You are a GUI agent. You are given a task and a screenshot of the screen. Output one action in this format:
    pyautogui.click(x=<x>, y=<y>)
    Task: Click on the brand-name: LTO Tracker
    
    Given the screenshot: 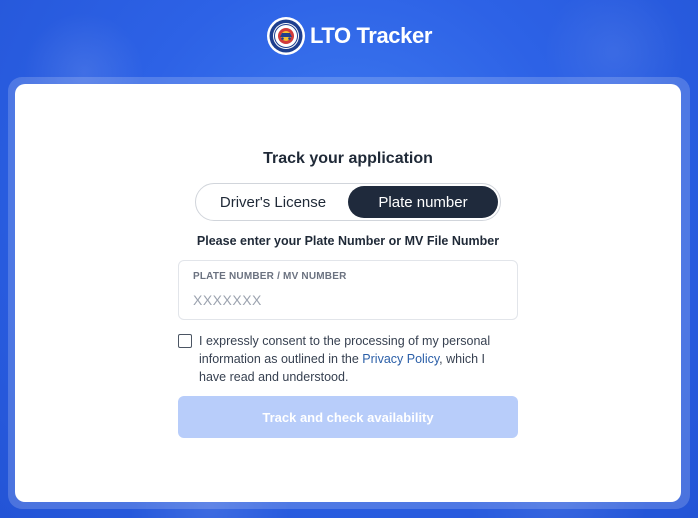 What is the action you would take?
    pyautogui.click(x=371, y=35)
    